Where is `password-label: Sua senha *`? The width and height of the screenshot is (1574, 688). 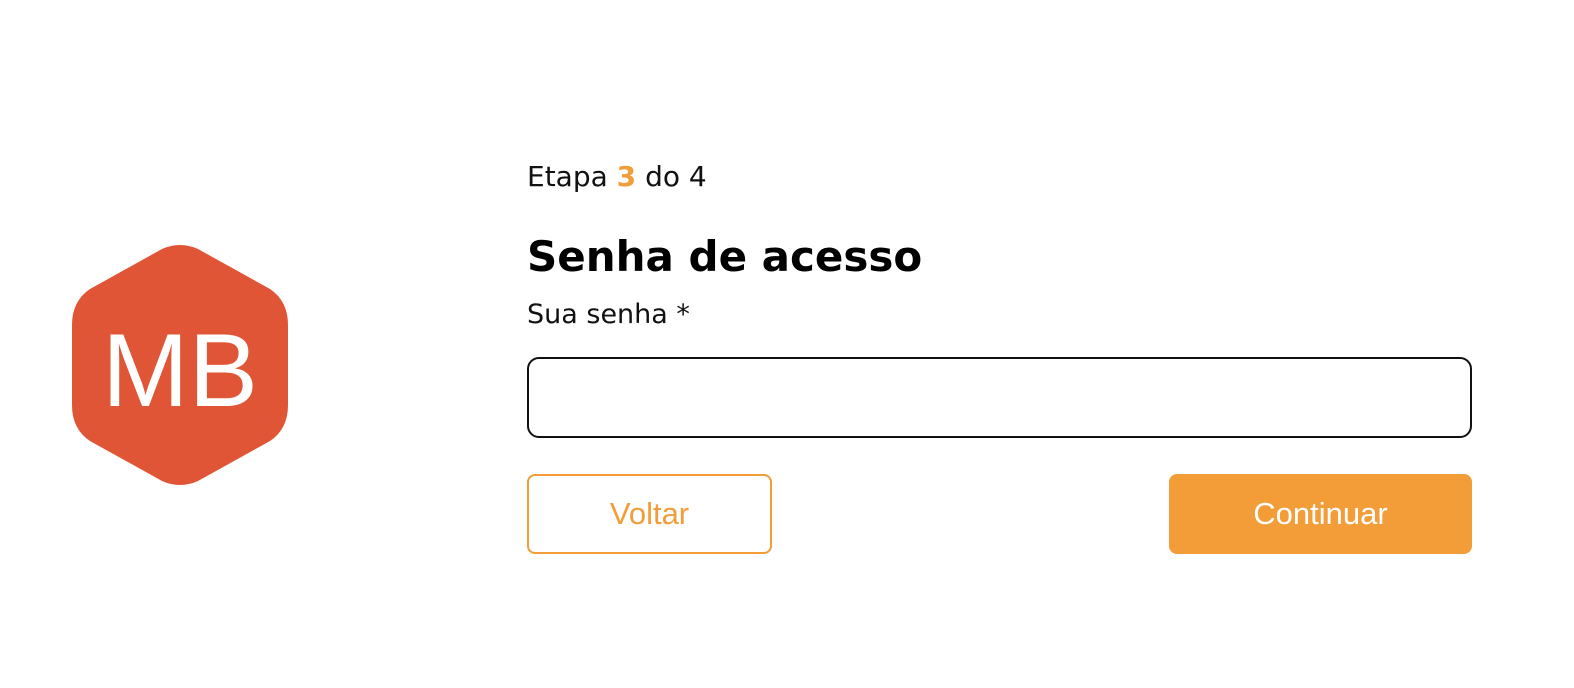
password-label: Sua senha * is located at coordinates (608, 314).